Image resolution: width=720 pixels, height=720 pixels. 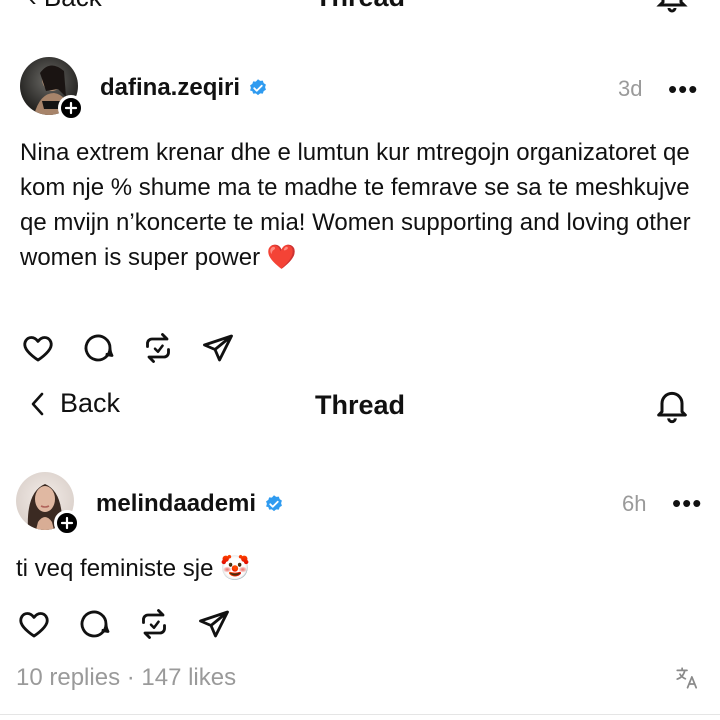 What do you see at coordinates (630, 88) in the screenshot?
I see `post-time: 3d` at bounding box center [630, 88].